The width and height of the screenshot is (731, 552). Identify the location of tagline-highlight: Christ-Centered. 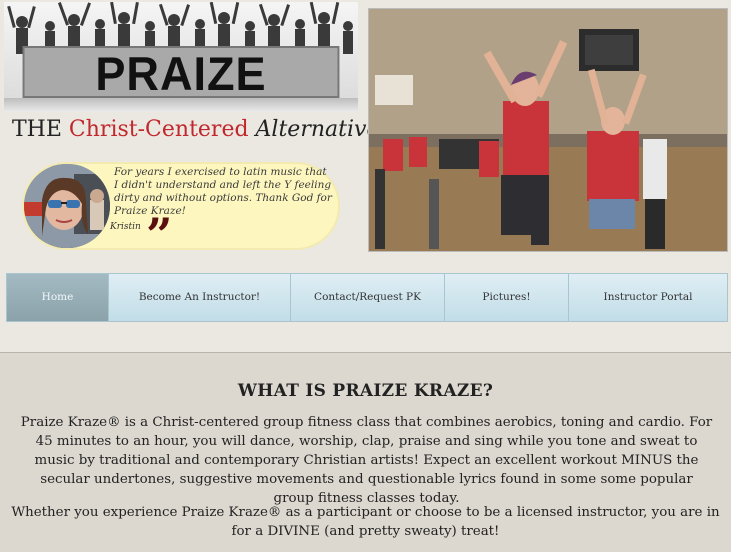
(158, 129).